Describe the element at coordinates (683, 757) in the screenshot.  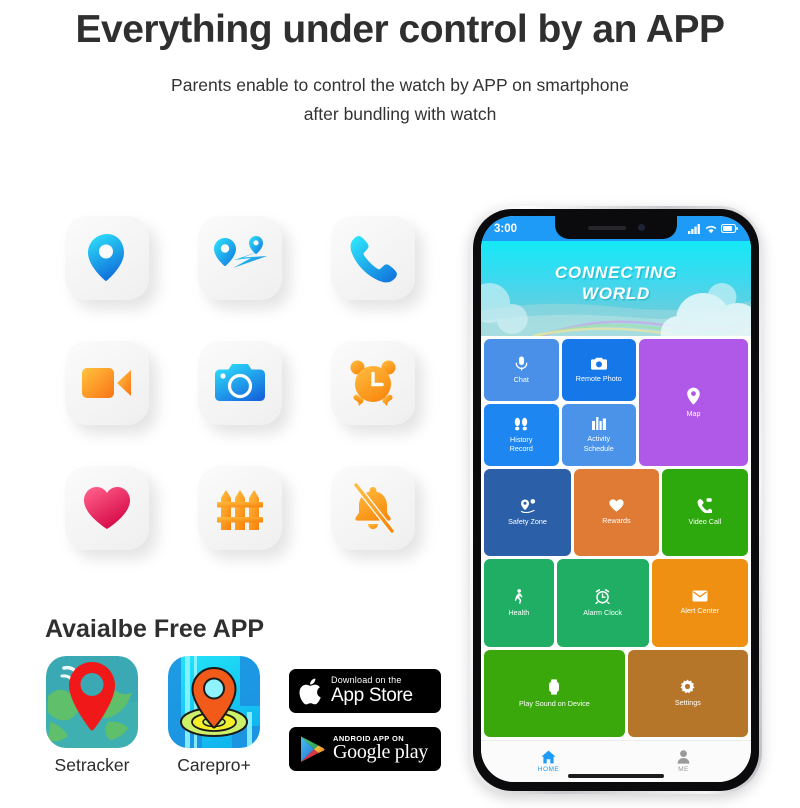
I see `person-icon` at that location.